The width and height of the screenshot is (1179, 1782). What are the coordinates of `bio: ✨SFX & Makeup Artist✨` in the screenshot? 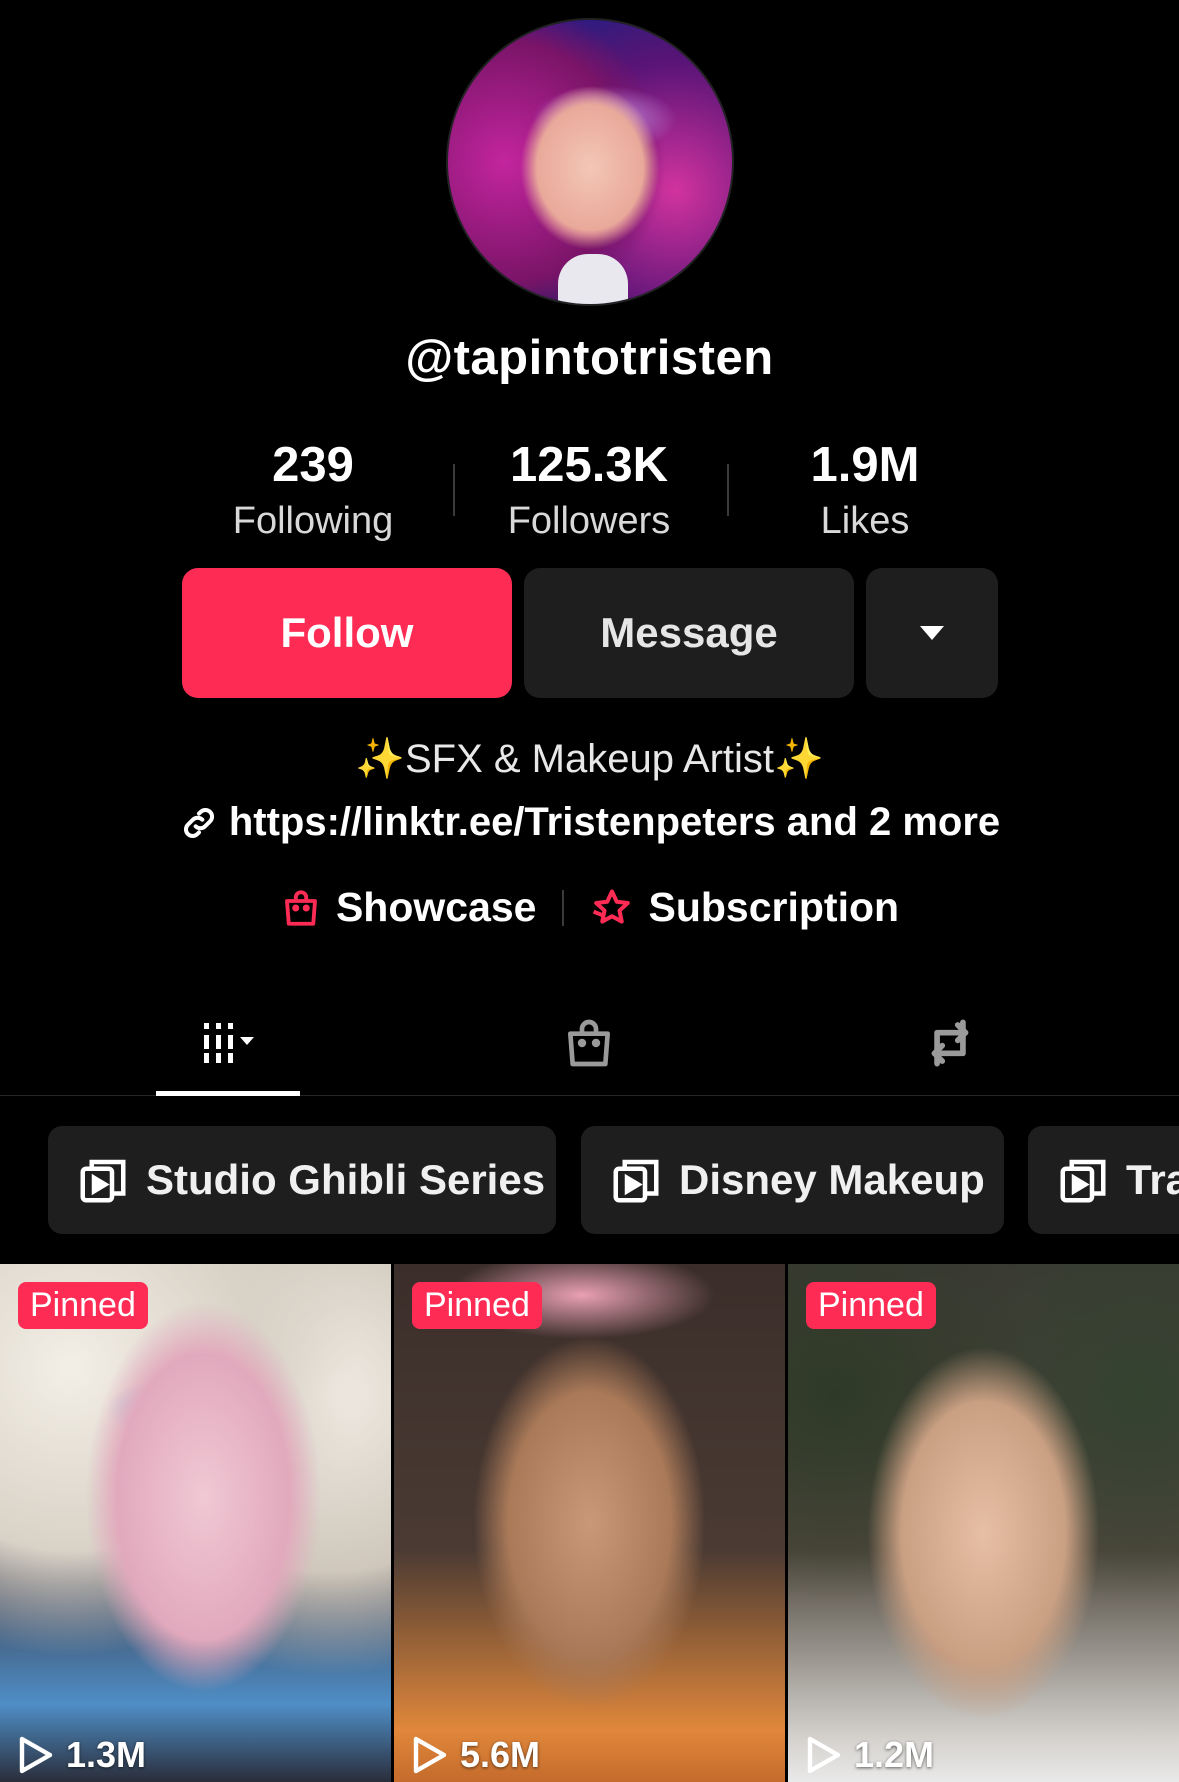 It's located at (589, 758).